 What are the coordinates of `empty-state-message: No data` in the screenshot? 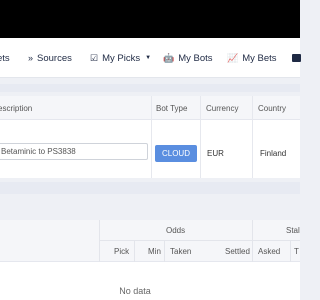 It's located at (135, 291).